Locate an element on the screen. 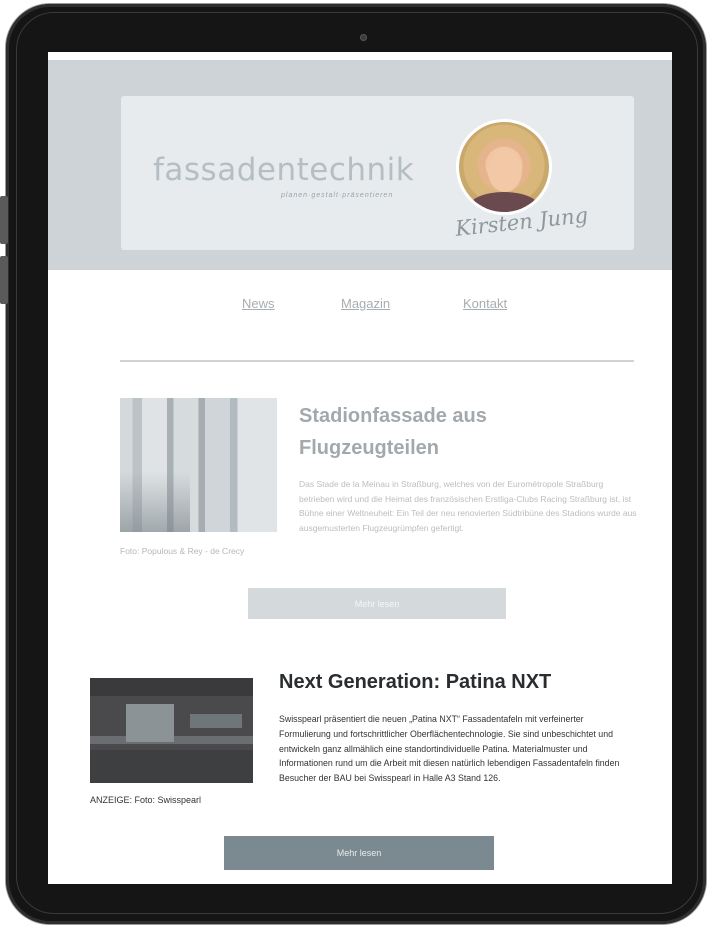 The width and height of the screenshot is (713, 929). article1-image-shadow is located at coordinates (155, 502).